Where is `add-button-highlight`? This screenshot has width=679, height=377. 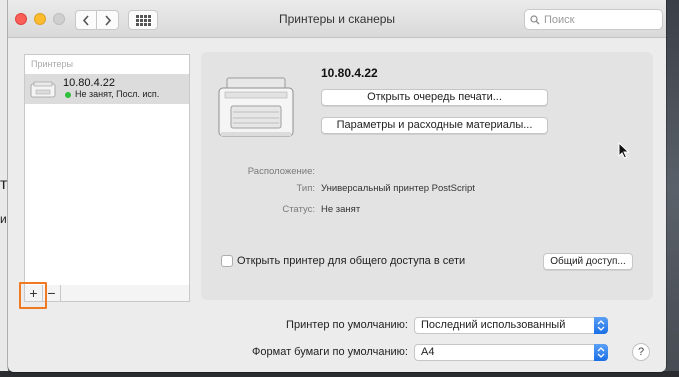
add-button-highlight is located at coordinates (33, 295).